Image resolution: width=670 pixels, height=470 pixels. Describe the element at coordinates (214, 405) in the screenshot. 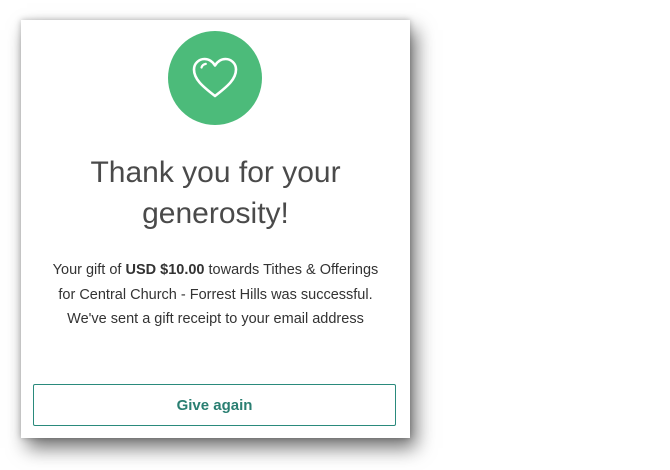

I see `give-again-button: Give again` at that location.